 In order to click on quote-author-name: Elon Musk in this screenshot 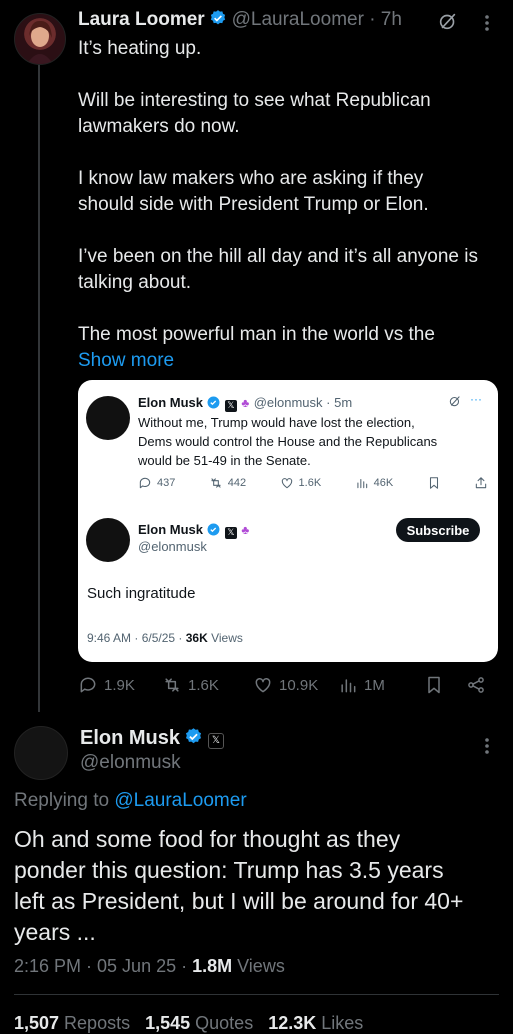, I will do `click(171, 402)`.